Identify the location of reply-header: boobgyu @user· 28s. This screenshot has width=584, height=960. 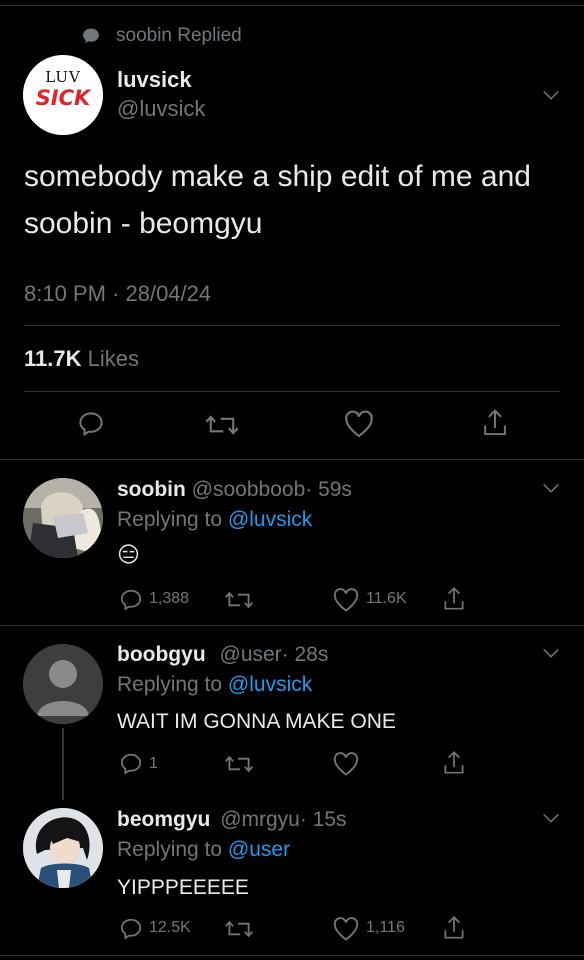
(222, 655).